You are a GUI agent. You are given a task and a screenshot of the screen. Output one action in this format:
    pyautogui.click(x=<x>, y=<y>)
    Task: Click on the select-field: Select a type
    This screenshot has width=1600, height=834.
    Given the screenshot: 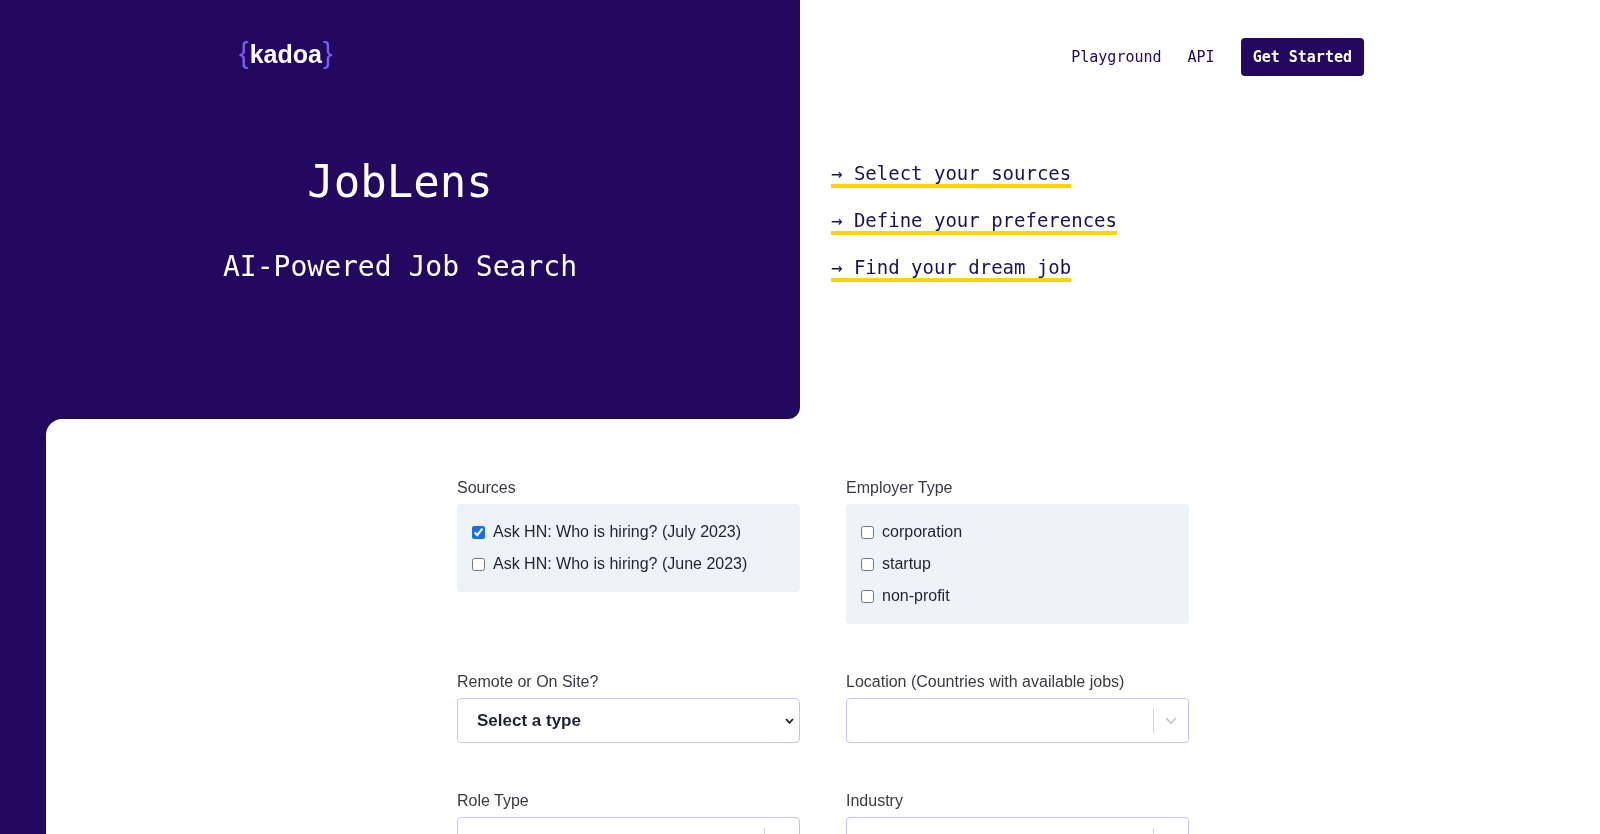 What is the action you would take?
    pyautogui.click(x=628, y=720)
    